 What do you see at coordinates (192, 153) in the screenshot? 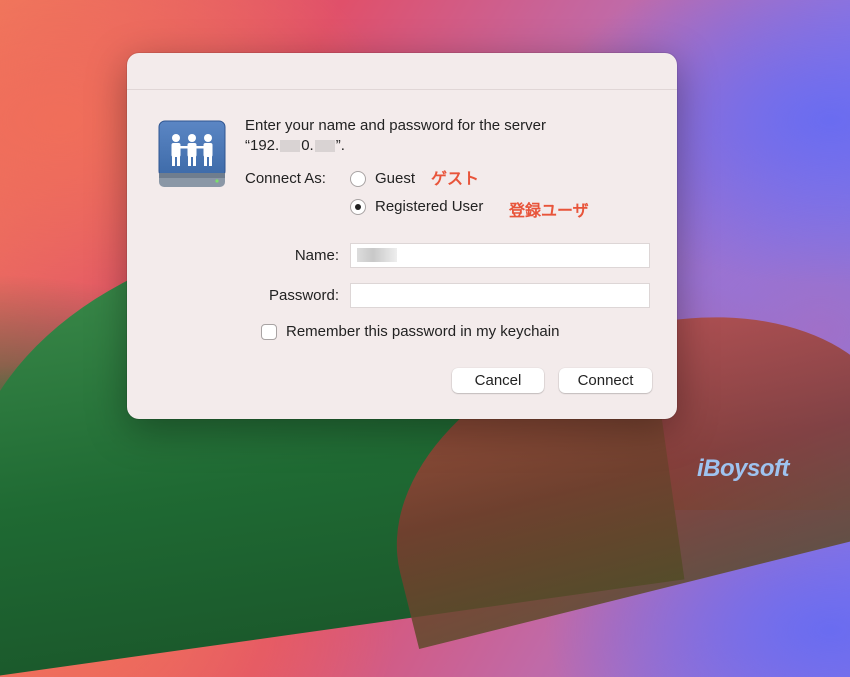
I see `network-server-icon` at bounding box center [192, 153].